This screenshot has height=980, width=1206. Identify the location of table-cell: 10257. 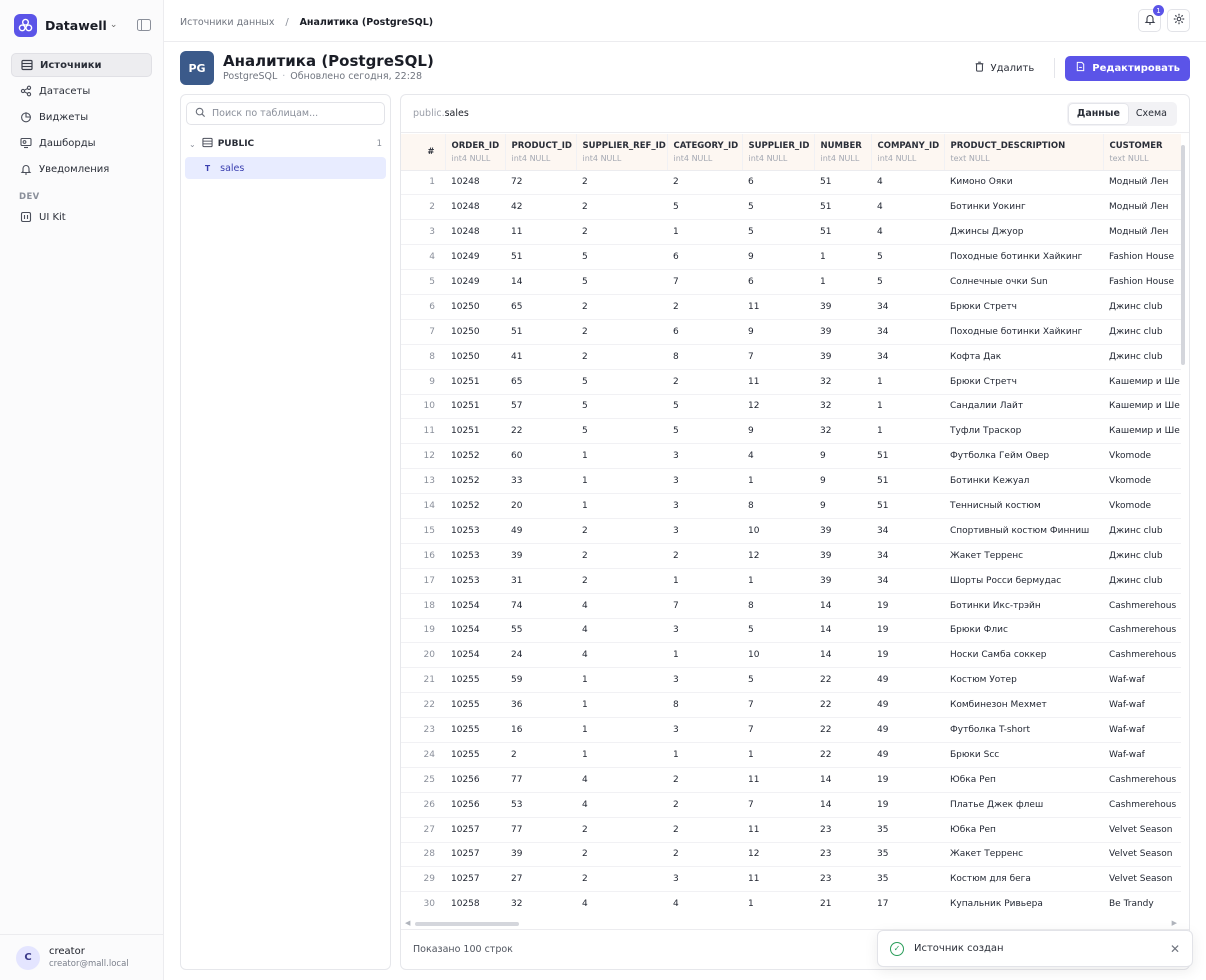
(475, 830).